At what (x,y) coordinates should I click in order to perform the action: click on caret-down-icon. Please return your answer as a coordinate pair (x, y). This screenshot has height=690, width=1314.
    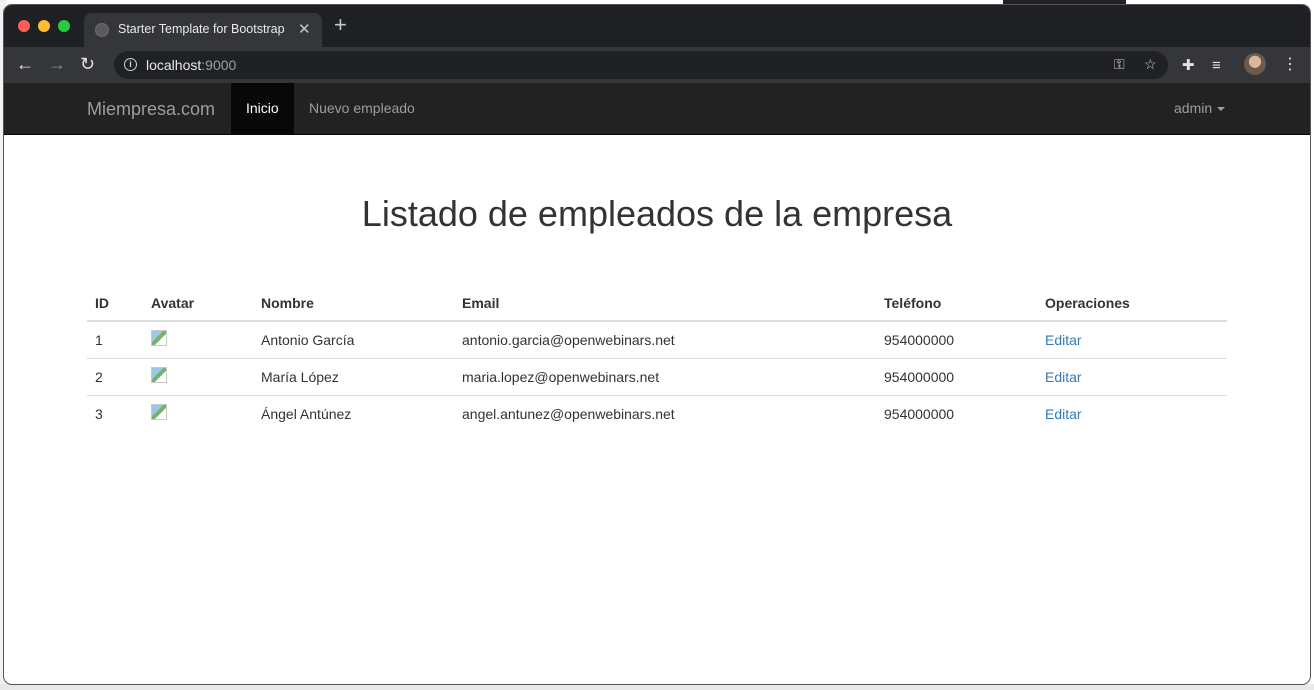
    Looking at the image, I should click on (1221, 109).